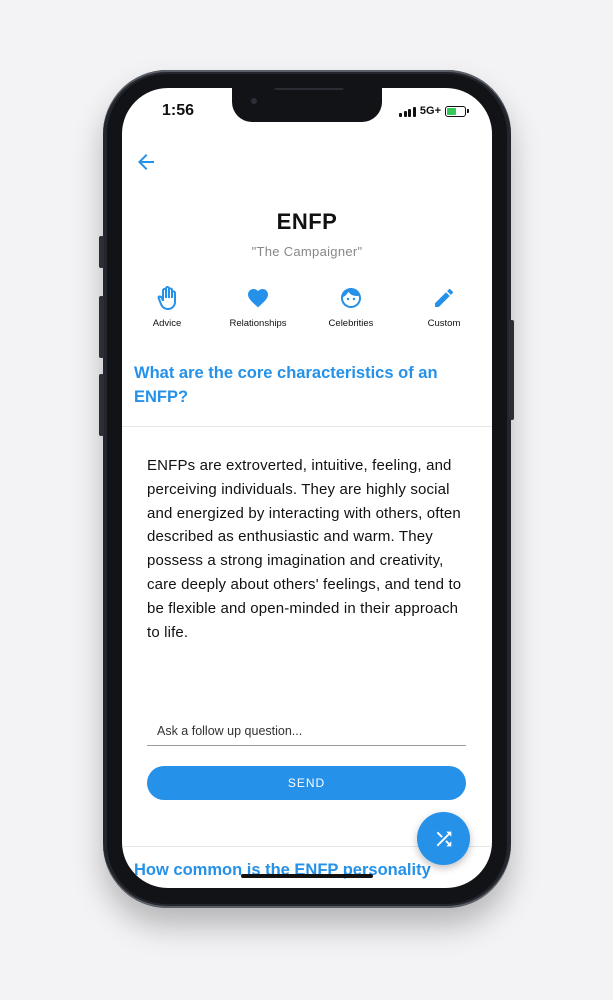  I want to click on action-bar: Advice Relationships Celebrities Custom, so click(307, 310).